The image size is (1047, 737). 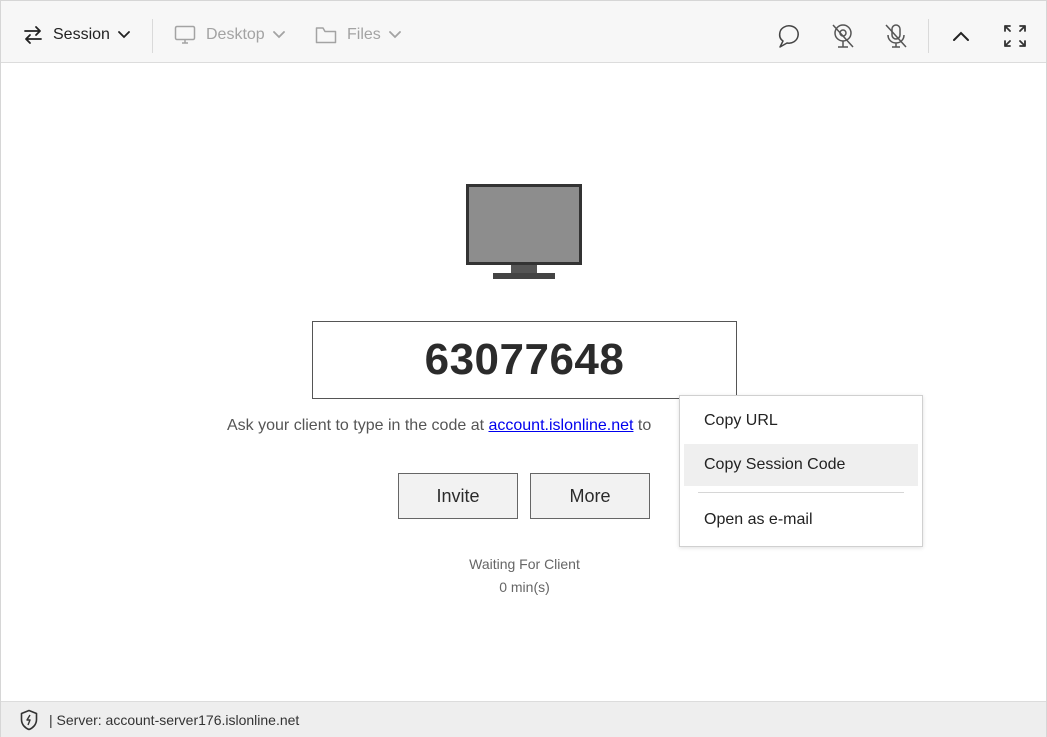 I want to click on microphone-off-icon, so click(x=896, y=36).